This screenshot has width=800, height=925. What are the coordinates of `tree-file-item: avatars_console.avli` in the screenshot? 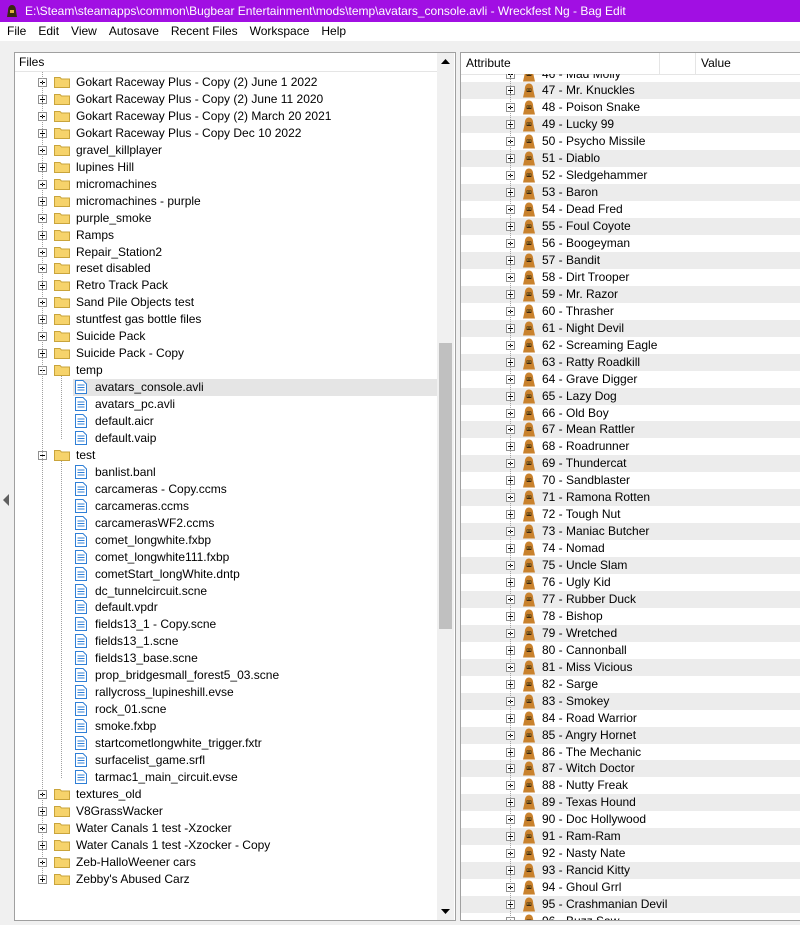 It's located at (255, 388).